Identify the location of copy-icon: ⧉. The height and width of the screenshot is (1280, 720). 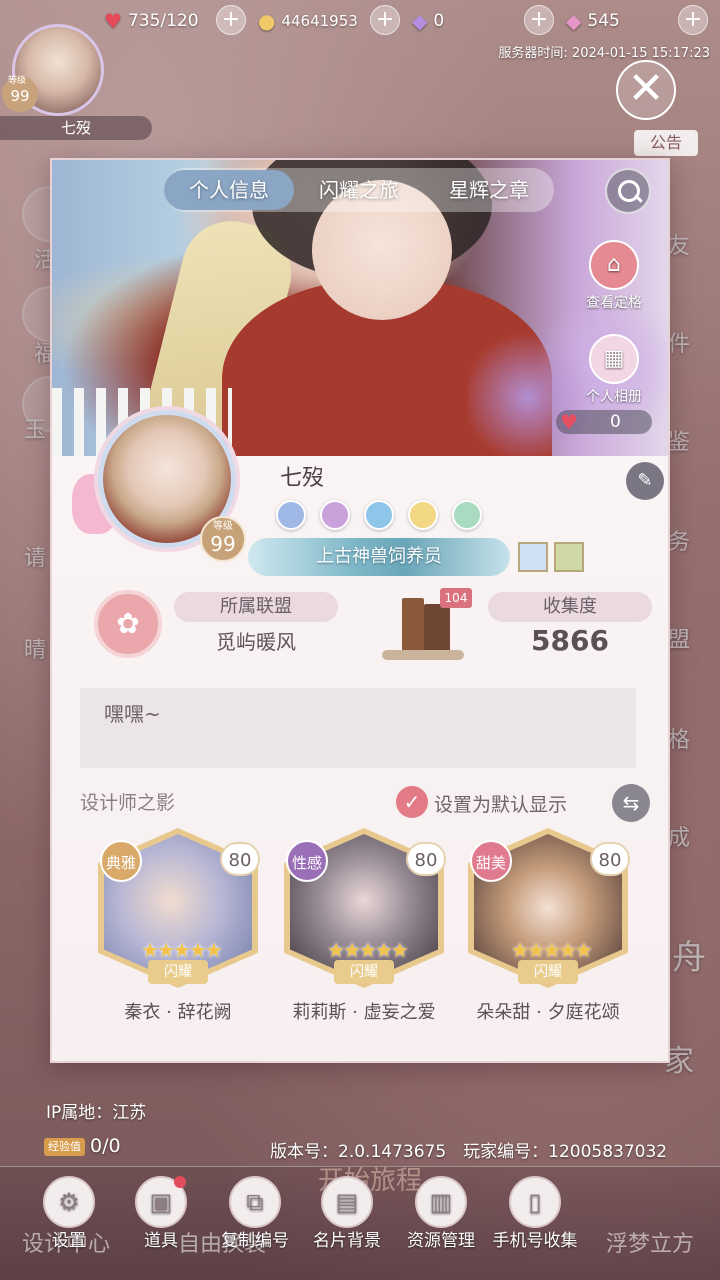
(255, 1202).